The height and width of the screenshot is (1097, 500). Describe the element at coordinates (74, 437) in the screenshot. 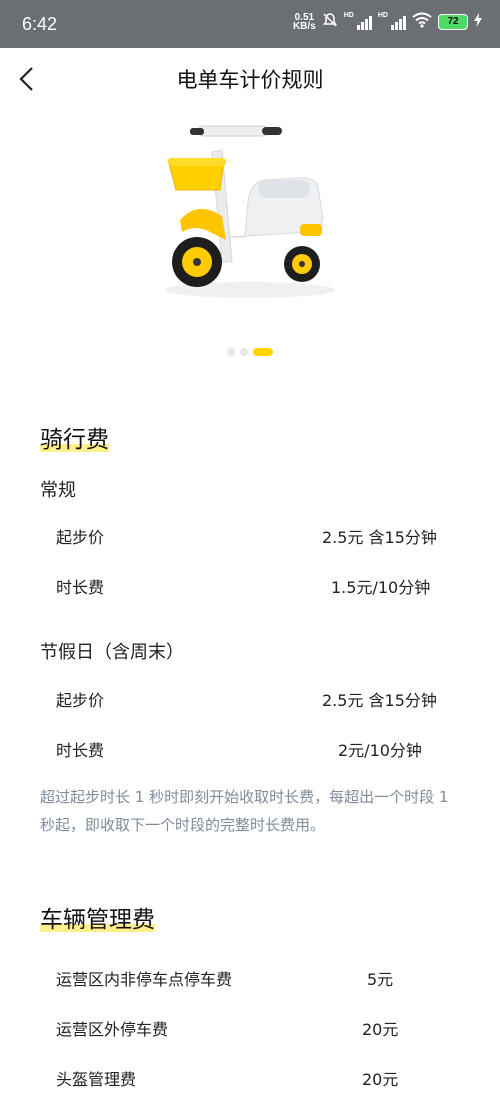

I see `section-title-riding-fee: 骑行费` at that location.